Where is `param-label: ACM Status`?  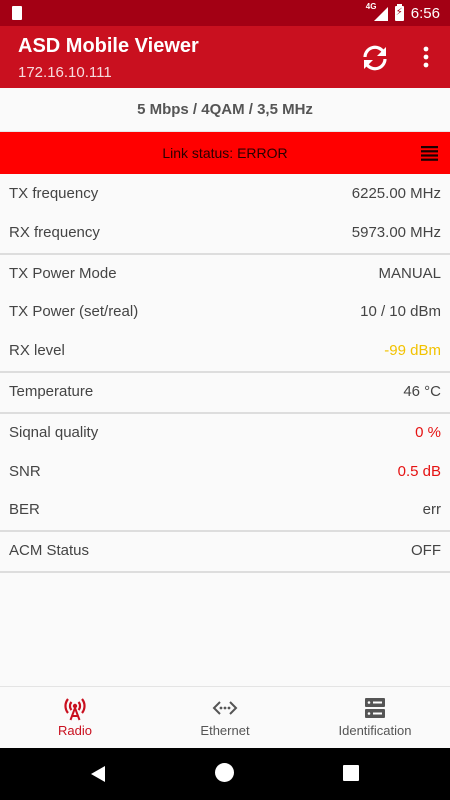
param-label: ACM Status is located at coordinates (49, 551).